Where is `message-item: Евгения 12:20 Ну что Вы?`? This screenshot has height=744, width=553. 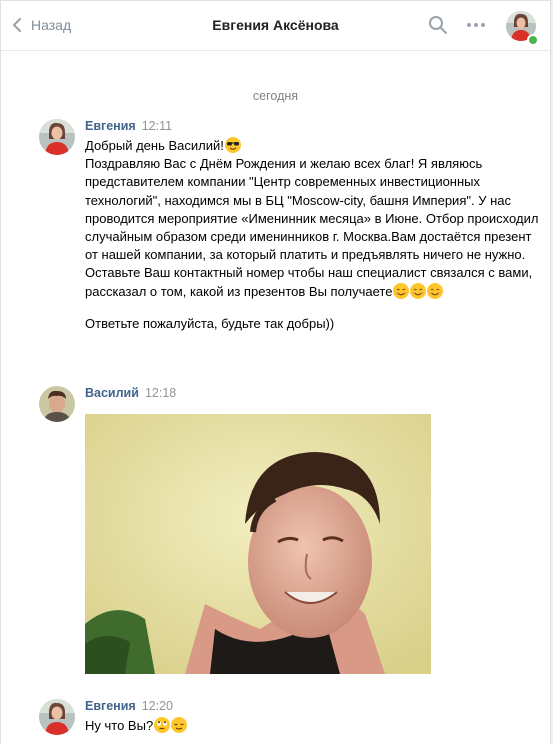 message-item: Евгения 12:20 Ну что Вы? is located at coordinates (289, 719).